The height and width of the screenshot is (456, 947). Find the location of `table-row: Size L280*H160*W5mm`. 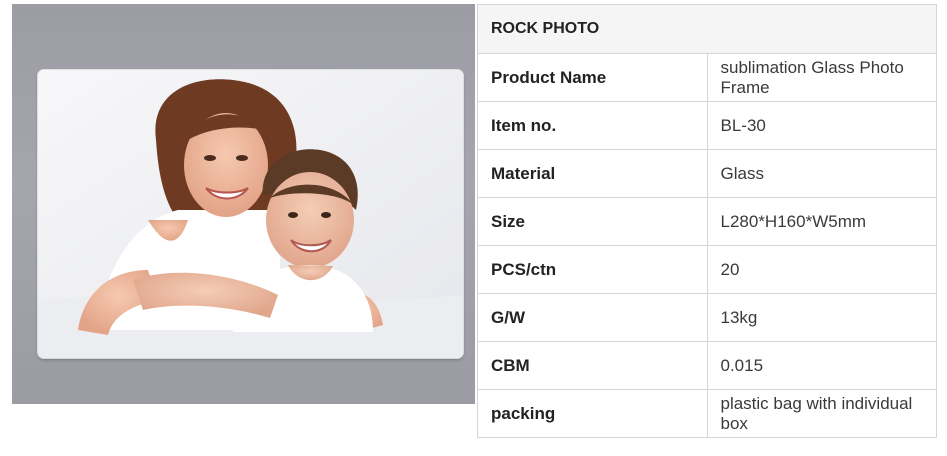

table-row: Size L280*H160*W5mm is located at coordinates (707, 221).